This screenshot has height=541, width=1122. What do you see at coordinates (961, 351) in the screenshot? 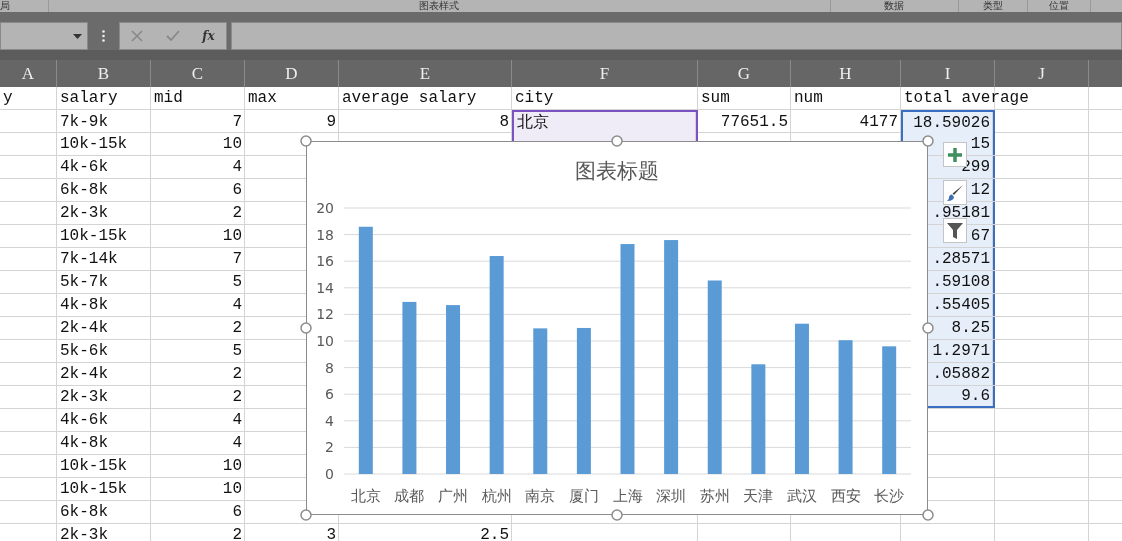
I see `table-cell: 1.2971` at bounding box center [961, 351].